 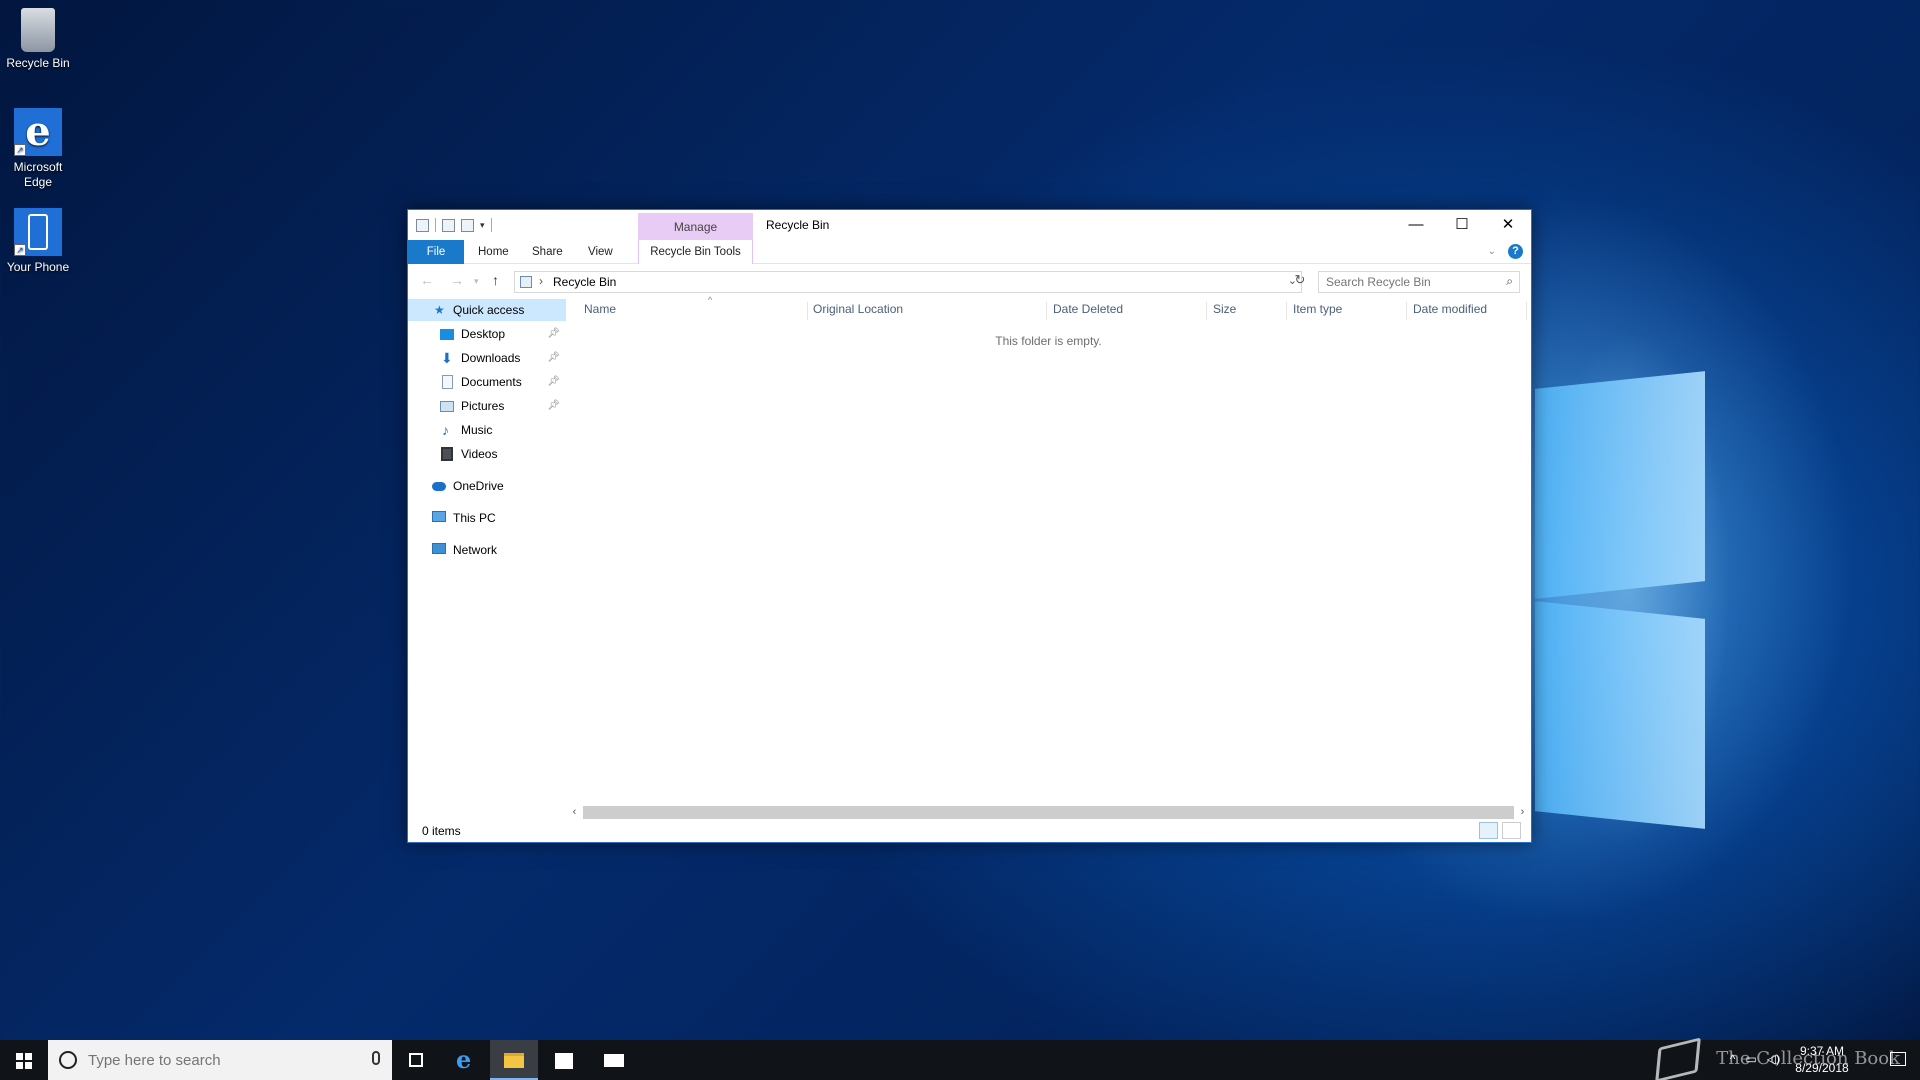 I want to click on nav-quick-access: ★ Quick access, so click(x=487, y=310).